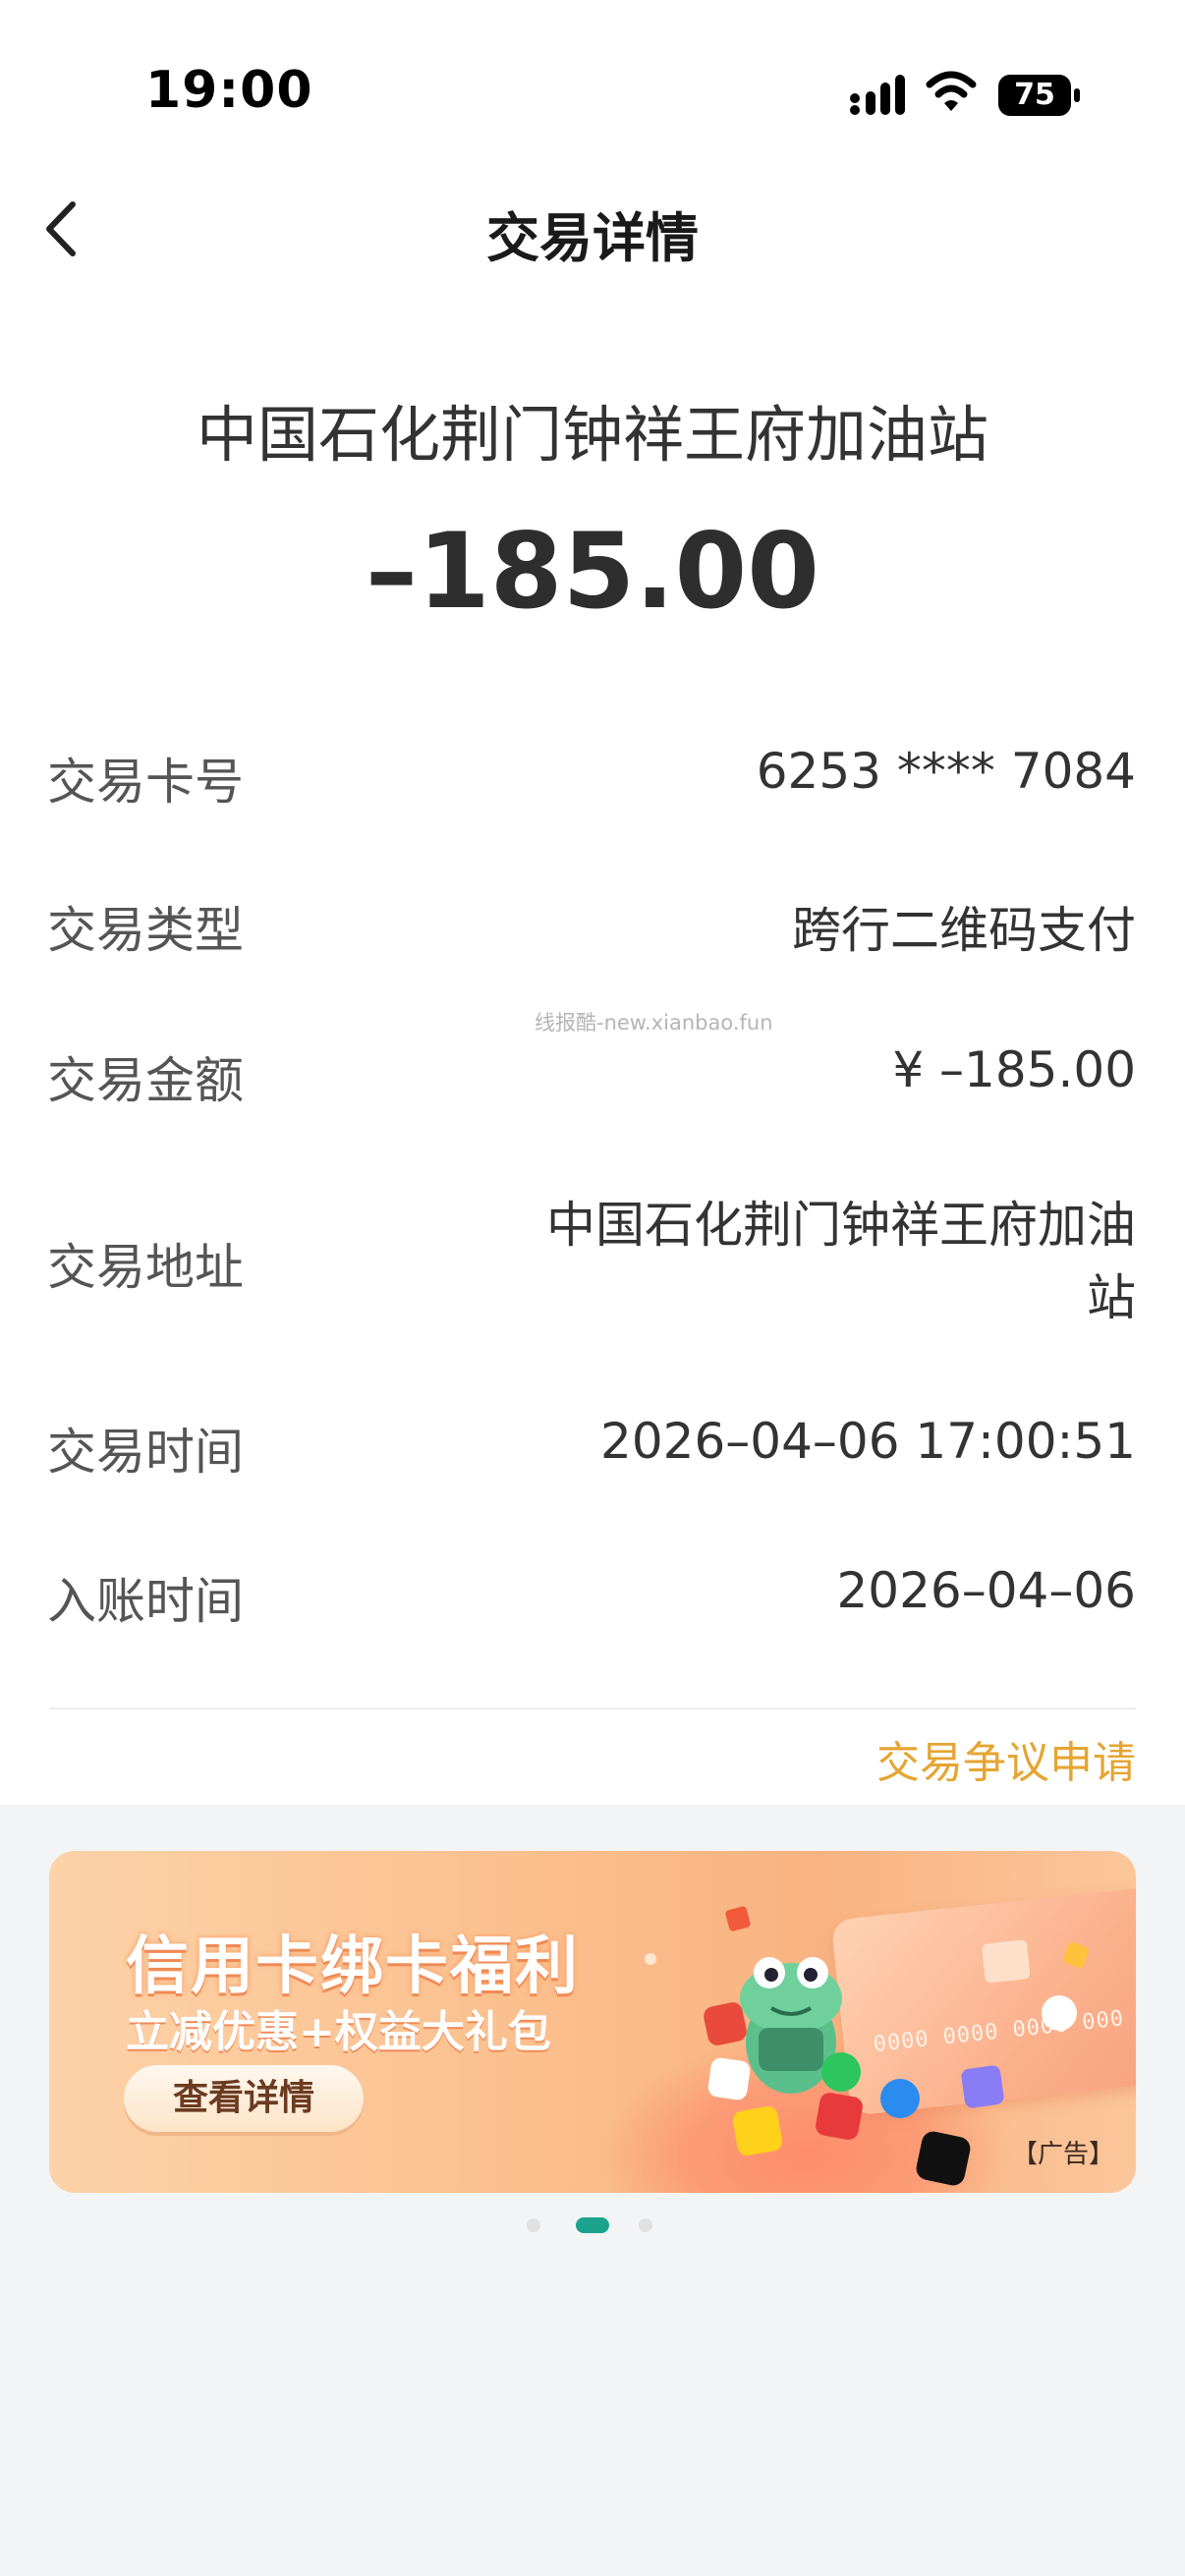 The width and height of the screenshot is (1185, 2576). What do you see at coordinates (1034, 95) in the screenshot?
I see `battery-level: 75` at bounding box center [1034, 95].